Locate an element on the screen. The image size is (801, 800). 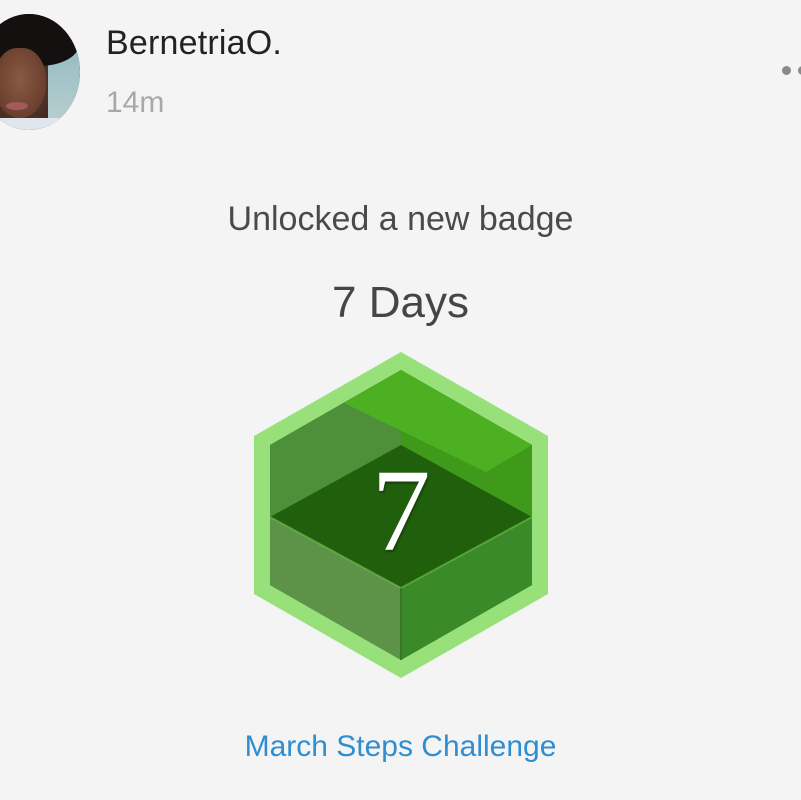
activity-heading: Unlocked a new badge is located at coordinates (400, 219).